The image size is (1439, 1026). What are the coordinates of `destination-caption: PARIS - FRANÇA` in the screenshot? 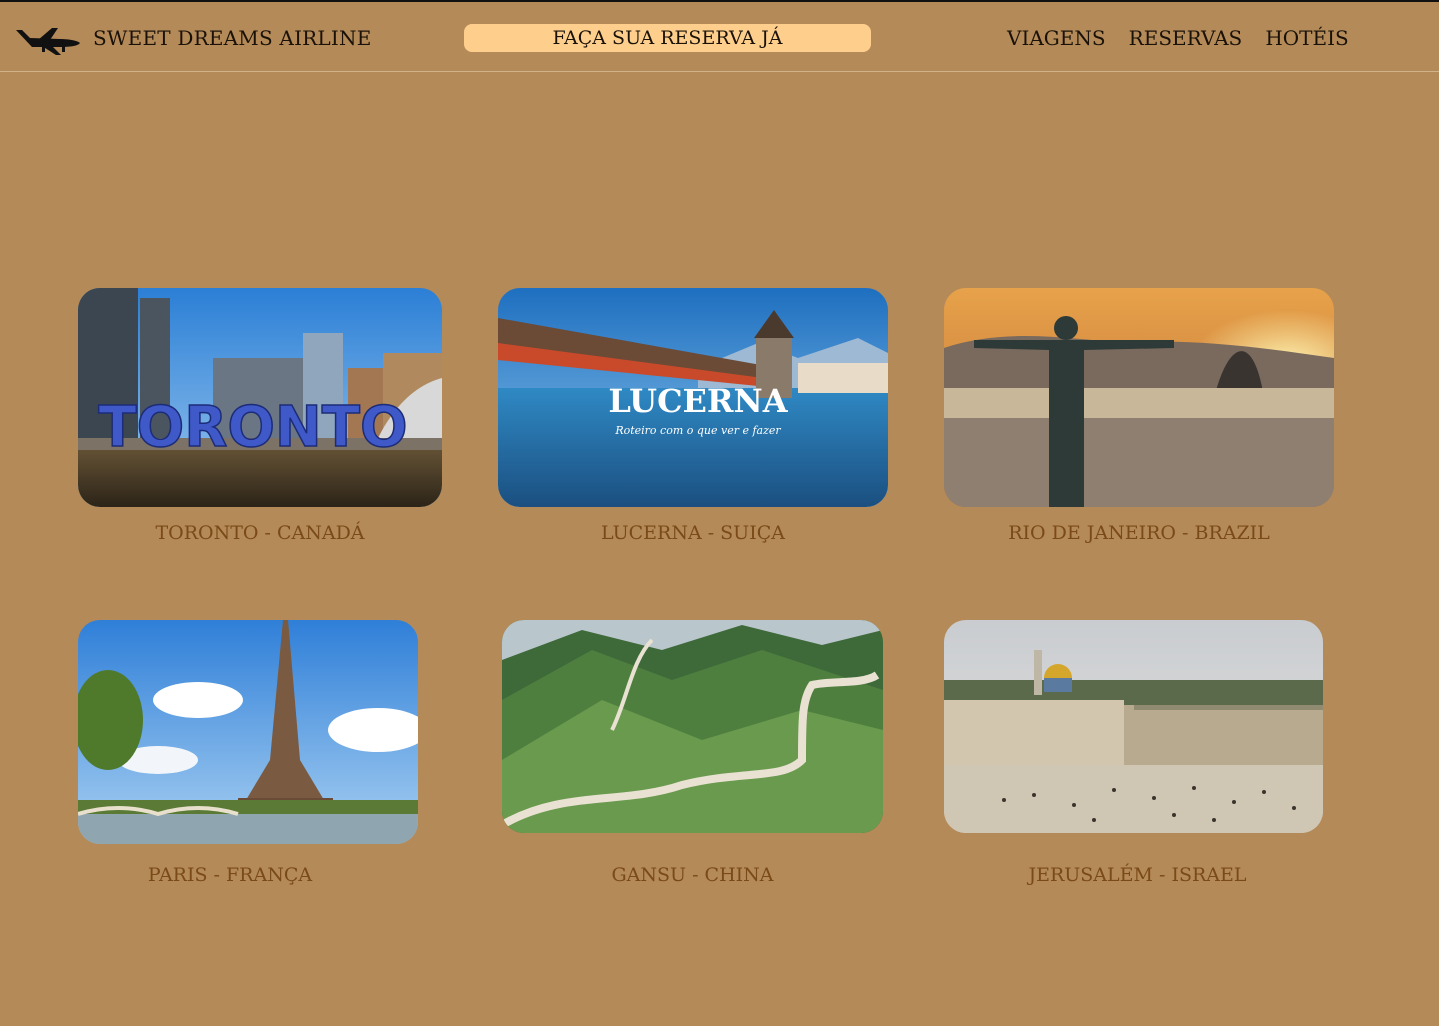 It's located at (230, 875).